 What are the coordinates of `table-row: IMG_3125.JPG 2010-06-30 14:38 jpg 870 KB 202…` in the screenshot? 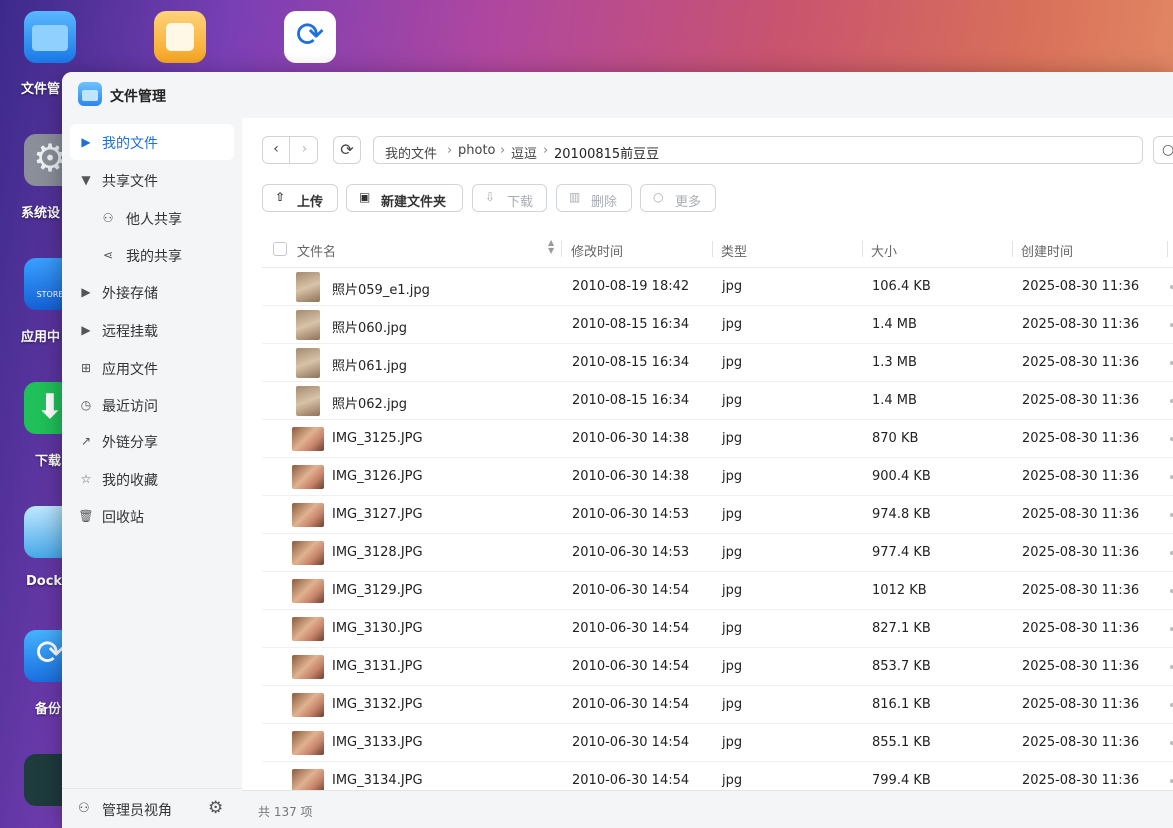 It's located at (717, 439).